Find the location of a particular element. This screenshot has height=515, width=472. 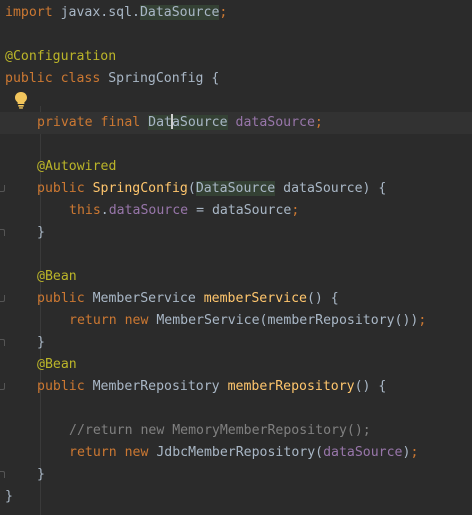

code-text: private final DataSource dataSource; is located at coordinates (180, 123).